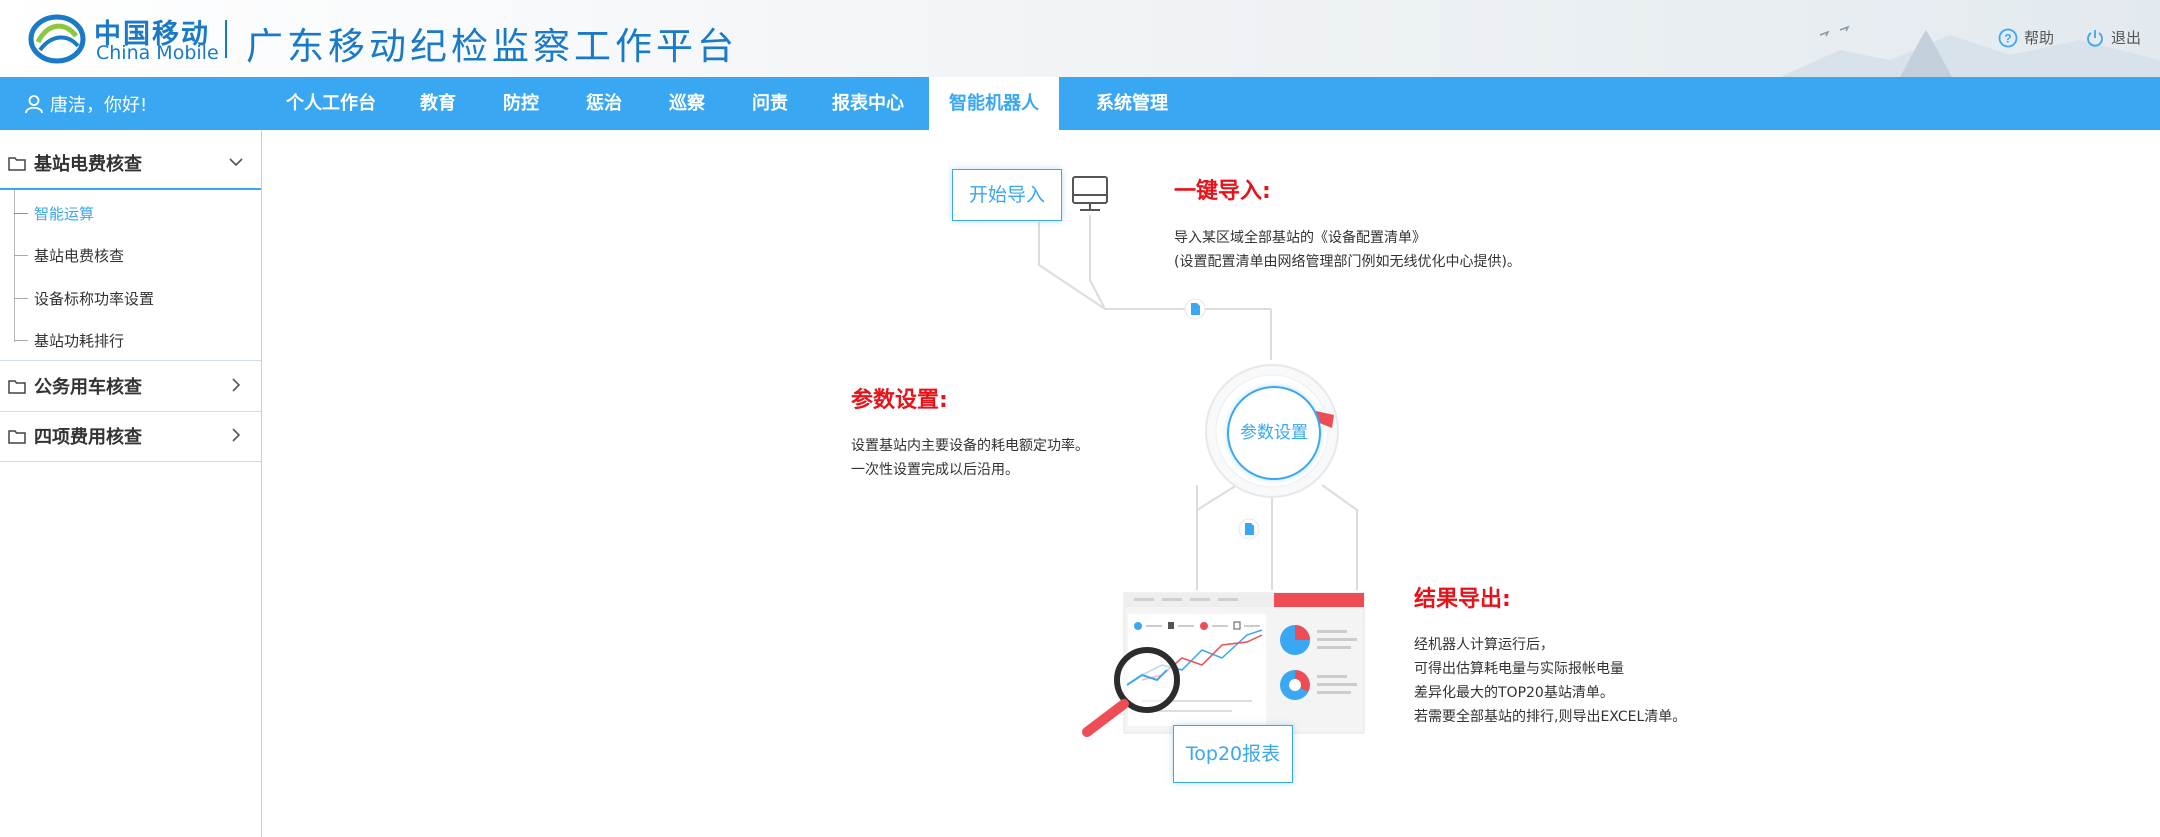  Describe the element at coordinates (1222, 191) in the screenshot. I see `import-section-title: 一键导入:` at that location.